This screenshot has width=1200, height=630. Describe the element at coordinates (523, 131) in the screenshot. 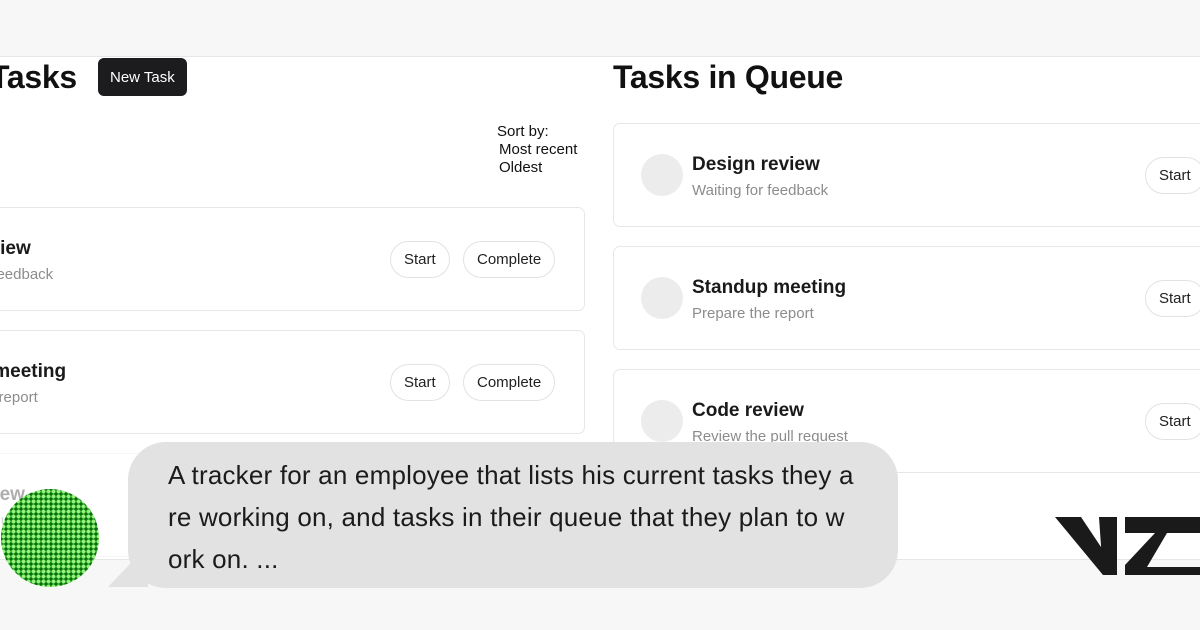

I see `sort-label: Sort by:` at that location.